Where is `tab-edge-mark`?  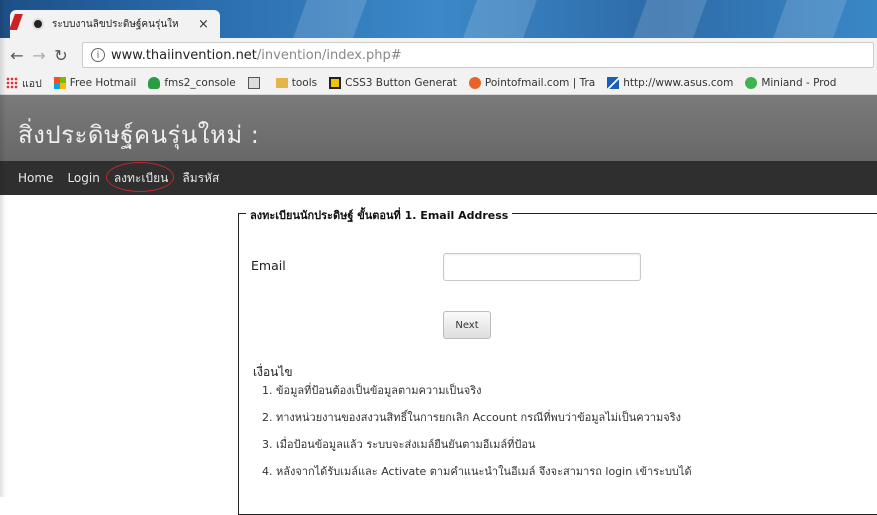 tab-edge-mark is located at coordinates (16, 22).